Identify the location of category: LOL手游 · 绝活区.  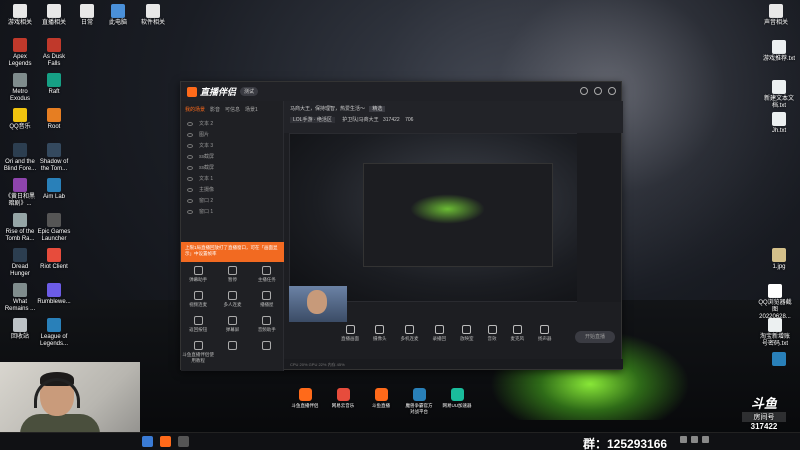
(312, 120).